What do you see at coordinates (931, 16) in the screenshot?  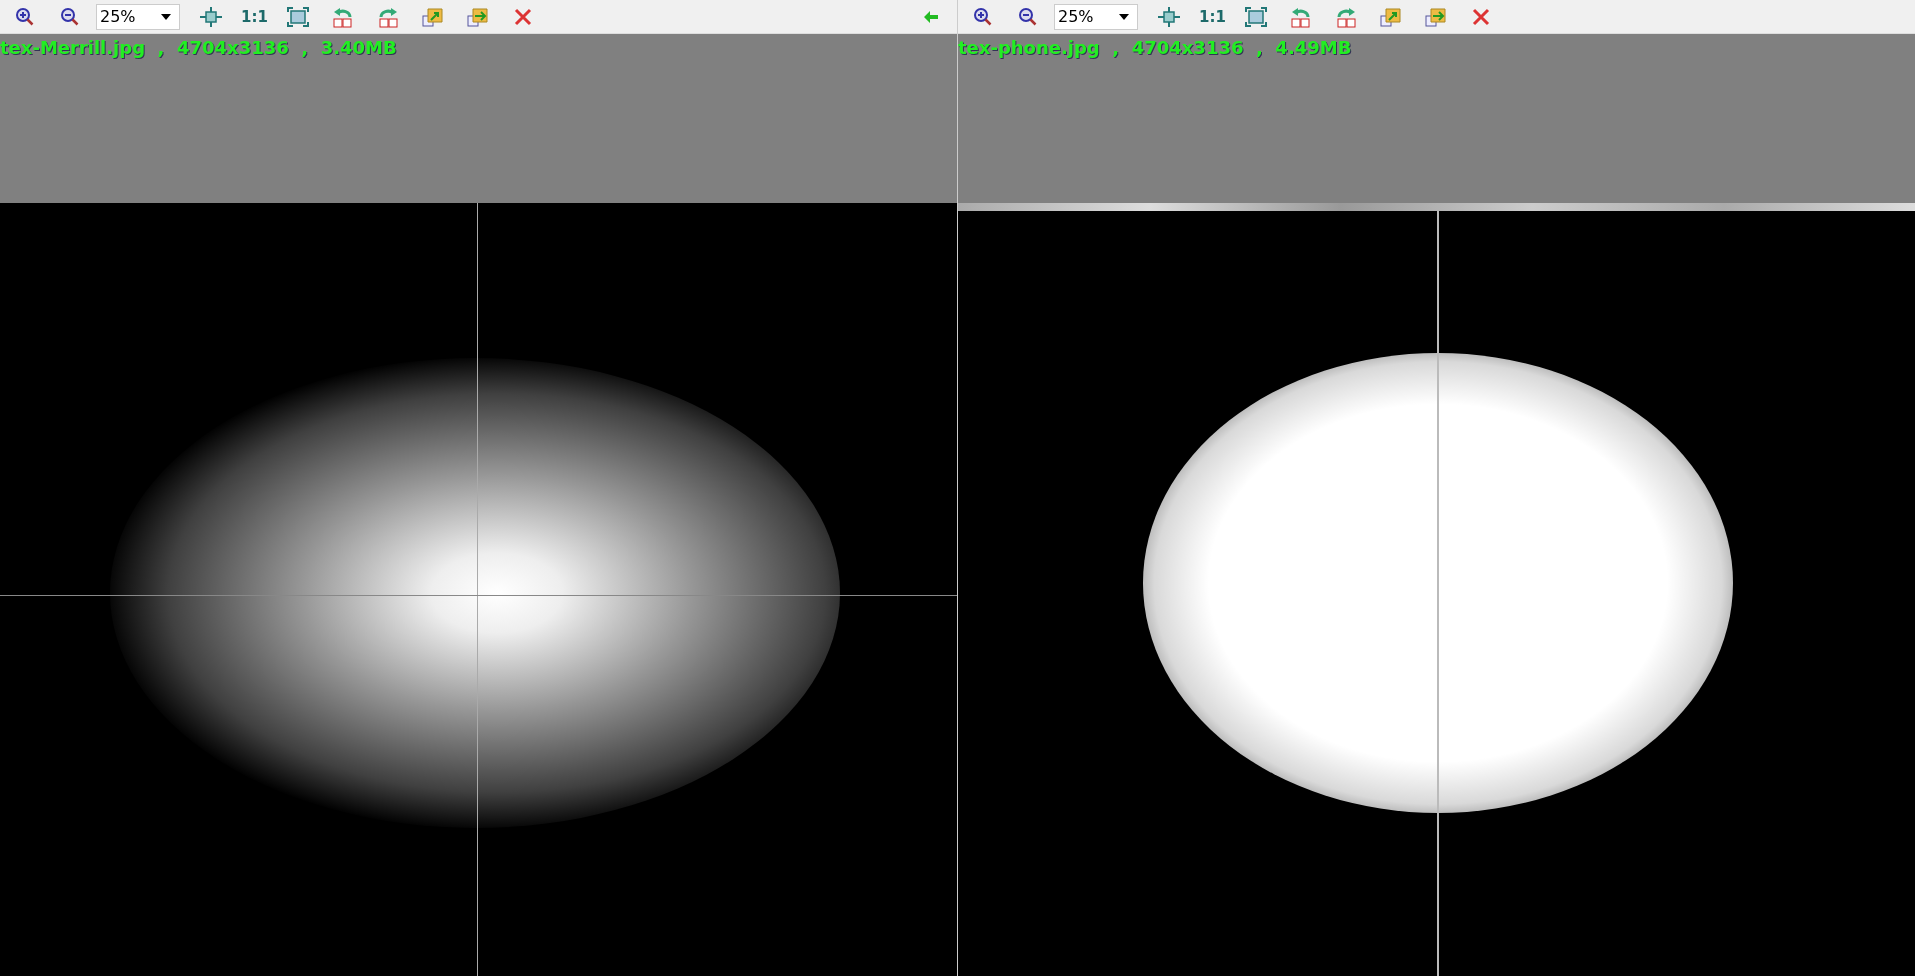 I see `left-arrow-icon` at bounding box center [931, 16].